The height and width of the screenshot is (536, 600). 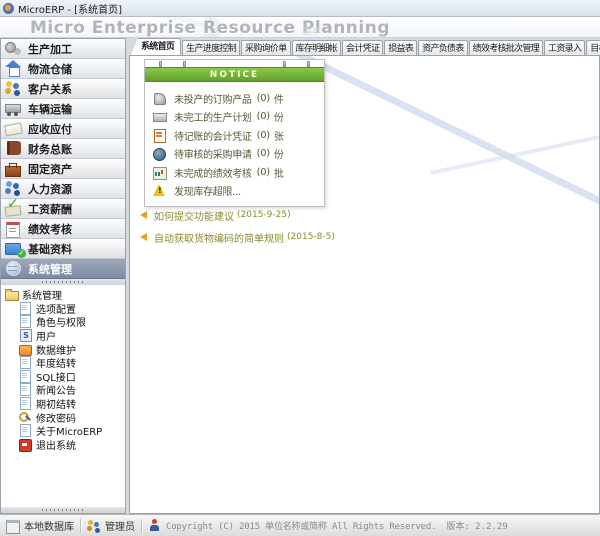 What do you see at coordinates (155, 525) in the screenshot?
I see `person-icon` at bounding box center [155, 525].